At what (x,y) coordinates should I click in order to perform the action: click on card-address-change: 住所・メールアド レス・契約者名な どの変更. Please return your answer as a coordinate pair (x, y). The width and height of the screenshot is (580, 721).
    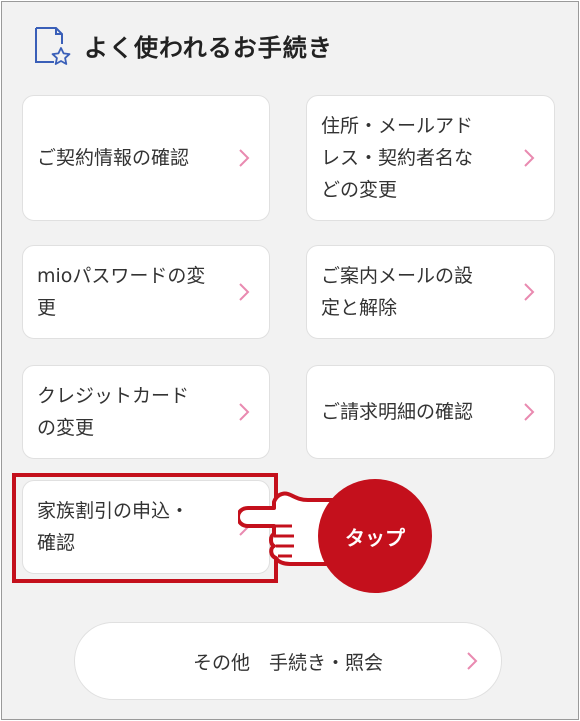
    Looking at the image, I should click on (430, 158).